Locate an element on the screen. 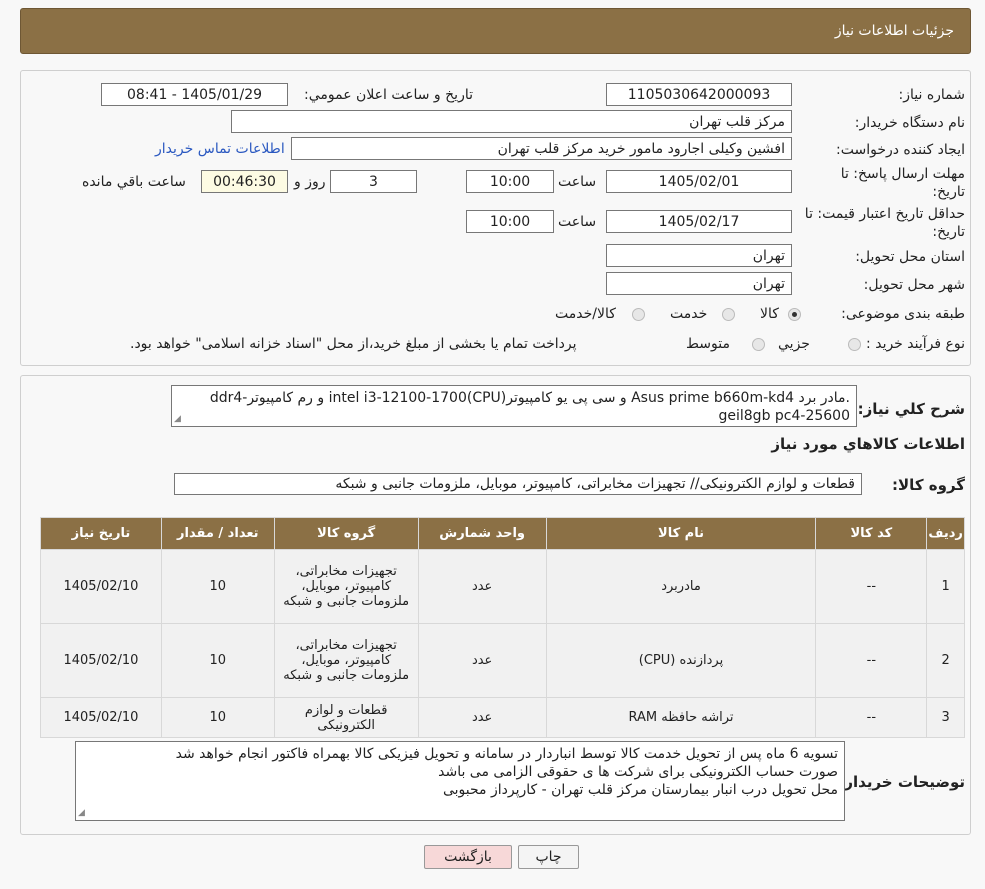 This screenshot has height=889, width=985. buyer-org-field: مرکز قلب تهران is located at coordinates (511, 121).